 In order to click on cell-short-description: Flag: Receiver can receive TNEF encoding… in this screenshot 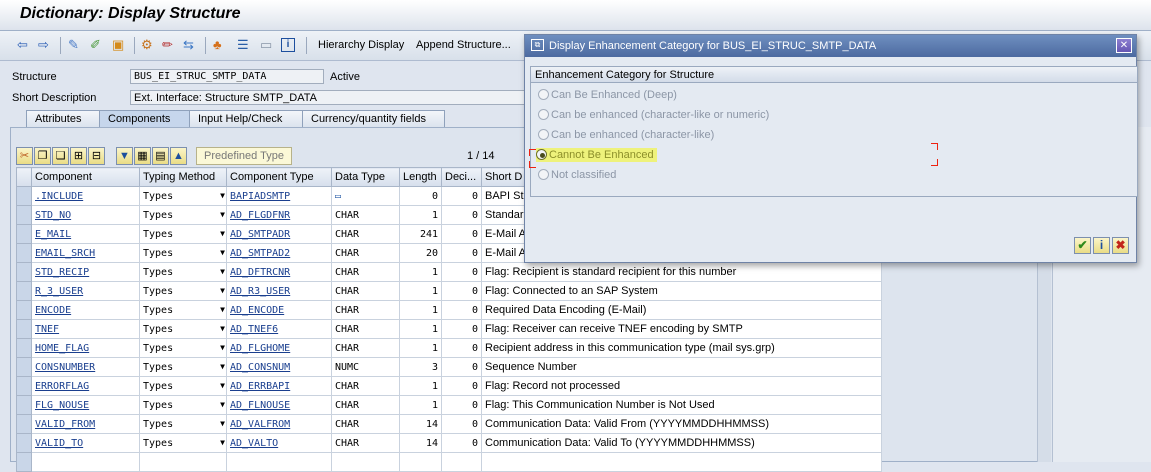, I will do `click(681, 329)`.